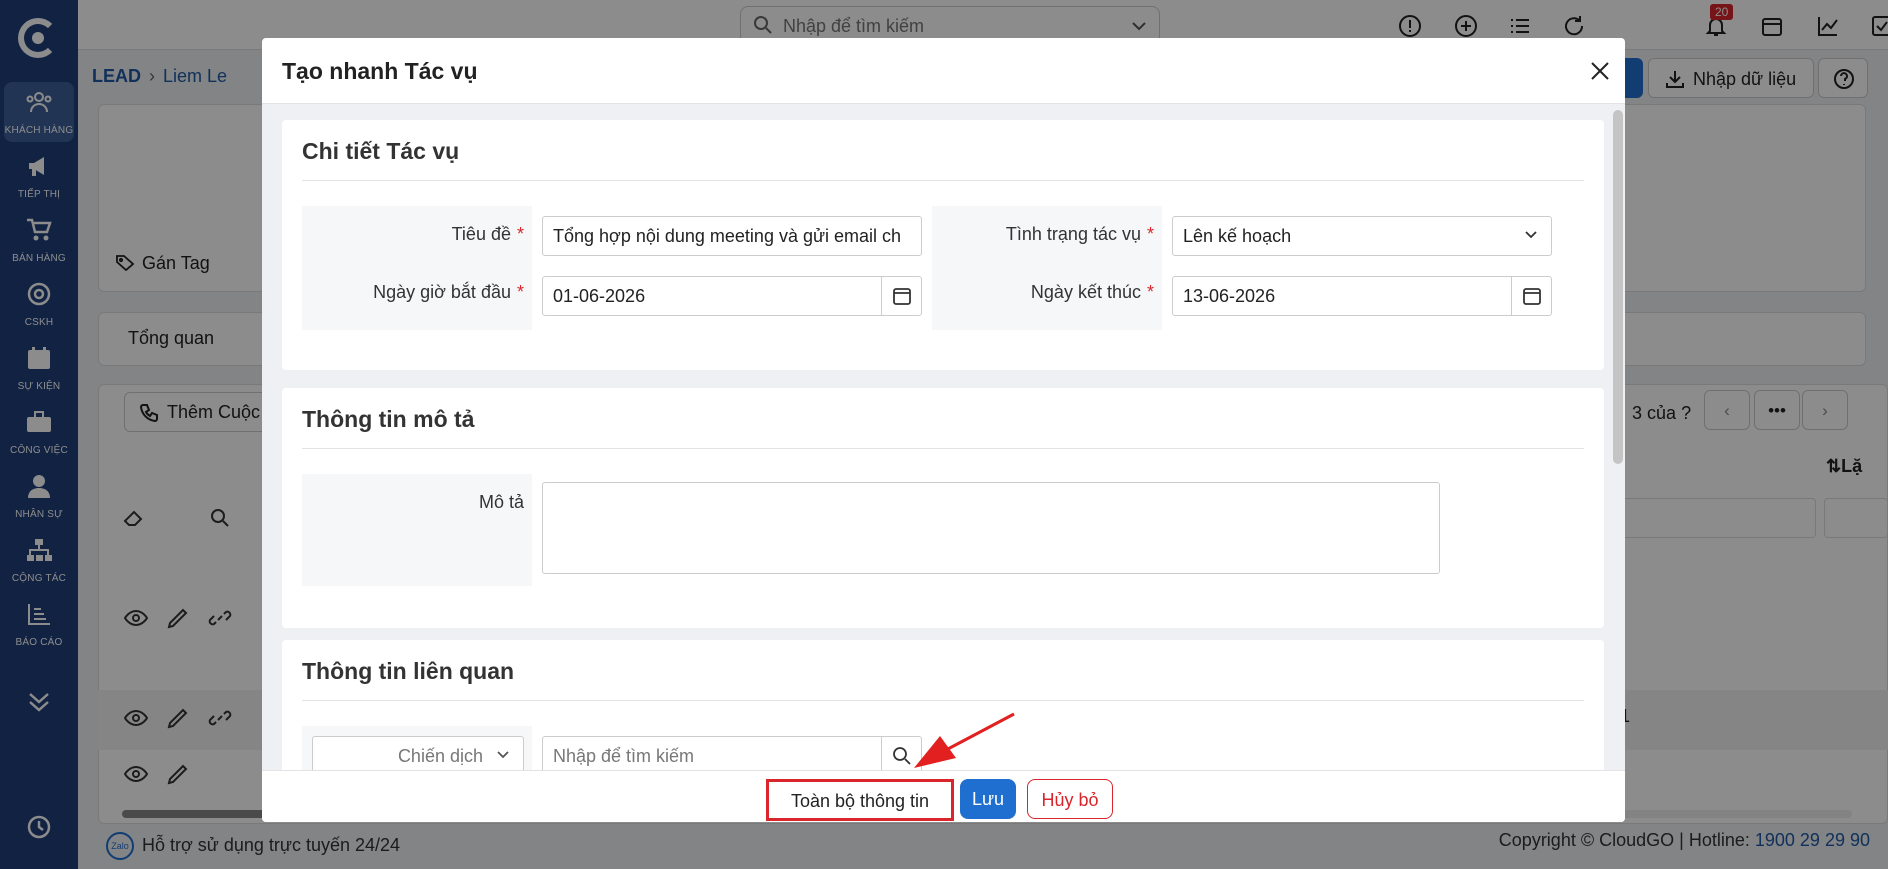  Describe the element at coordinates (599, 296) in the screenshot. I see `start-date-value: 01-06-2026` at that location.